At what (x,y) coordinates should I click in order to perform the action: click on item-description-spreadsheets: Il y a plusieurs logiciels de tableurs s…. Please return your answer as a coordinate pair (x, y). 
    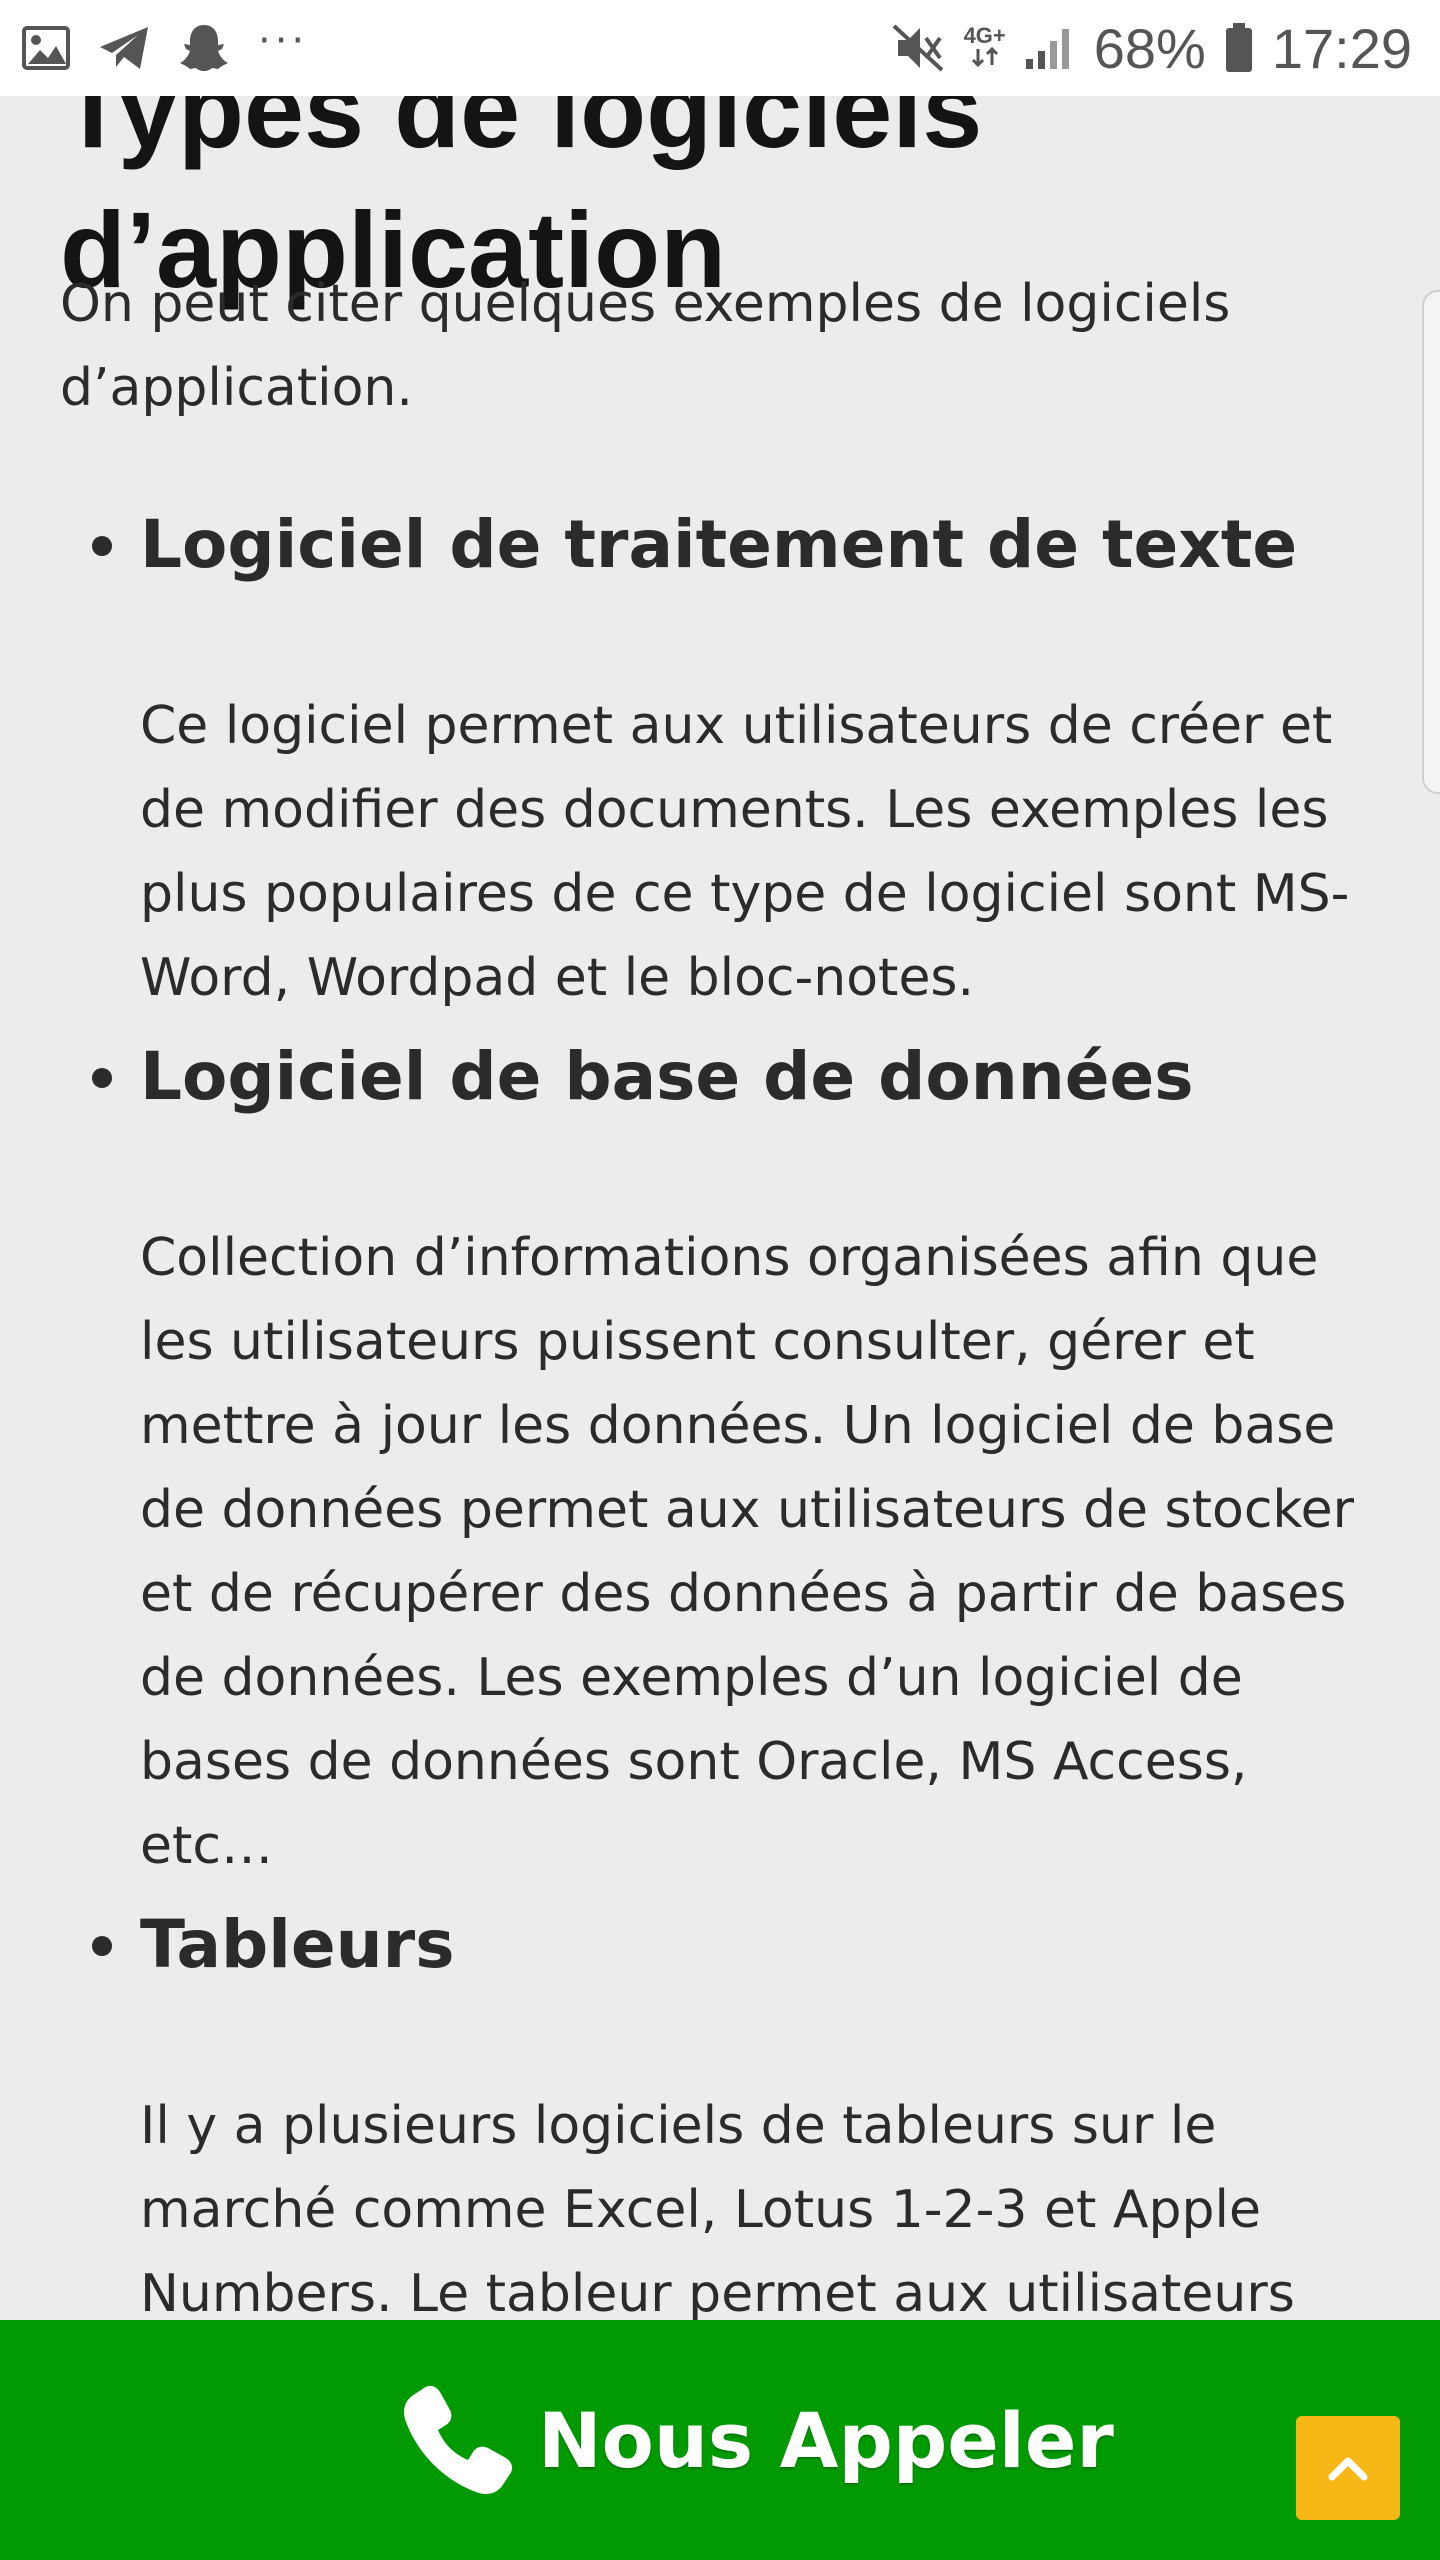
    Looking at the image, I should click on (717, 2210).